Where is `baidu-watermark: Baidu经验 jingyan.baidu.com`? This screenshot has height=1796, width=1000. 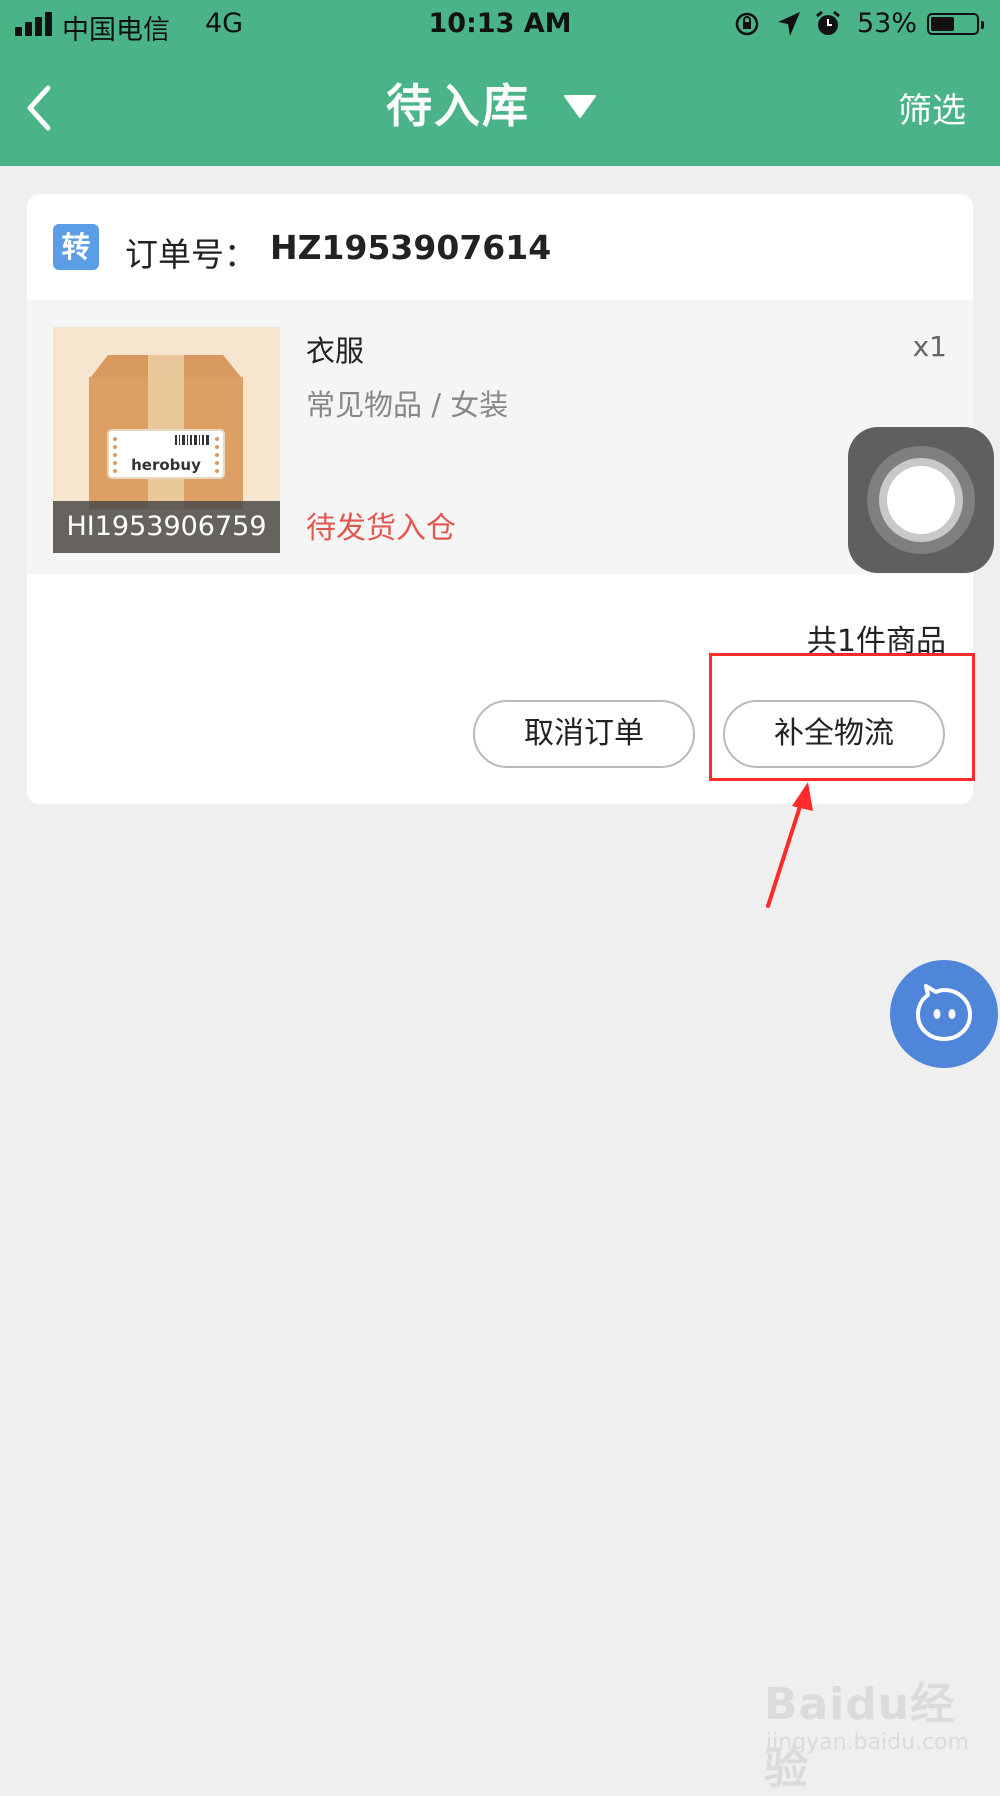
baidu-watermark: Baidu经验 jingyan.baidu.com is located at coordinates (866, 1731).